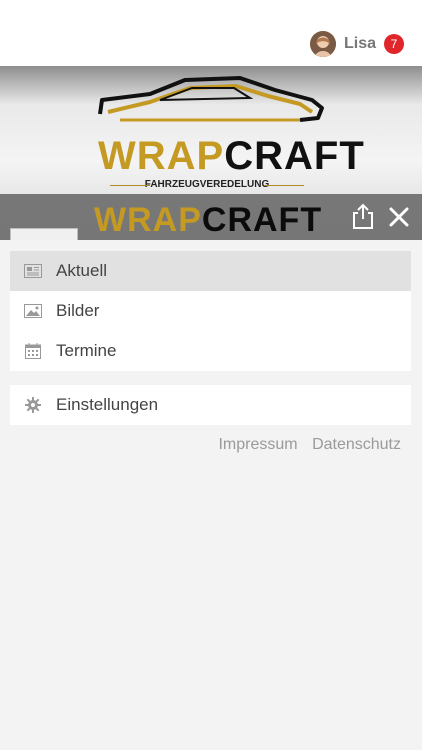  What do you see at coordinates (33, 271) in the screenshot?
I see `newspaper-icon` at bounding box center [33, 271].